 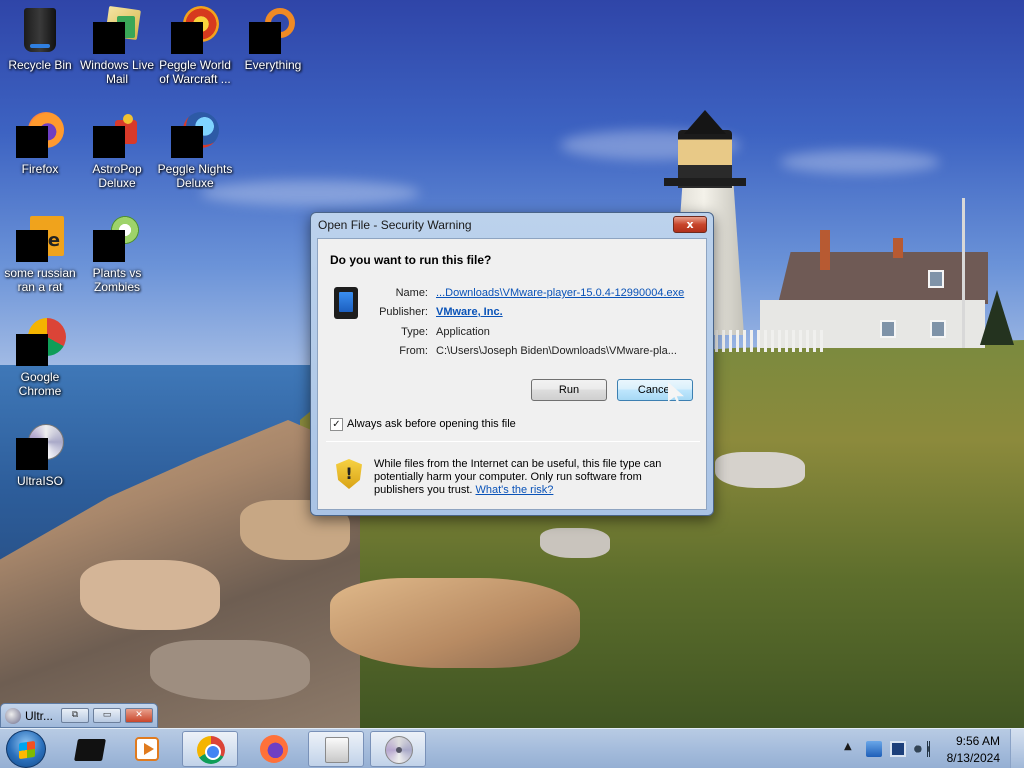 What do you see at coordinates (107, 715) in the screenshot?
I see `maximize-button: ▭` at bounding box center [107, 715].